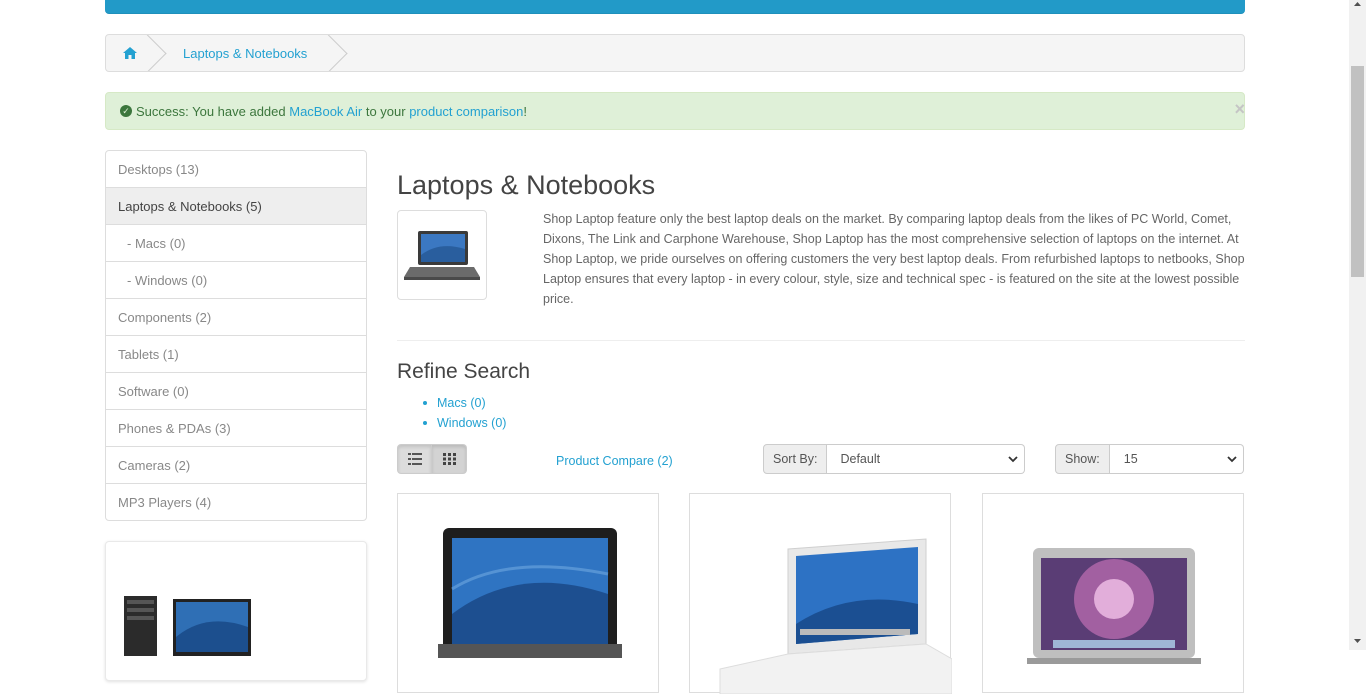  I want to click on show-label: Show:, so click(1082, 459).